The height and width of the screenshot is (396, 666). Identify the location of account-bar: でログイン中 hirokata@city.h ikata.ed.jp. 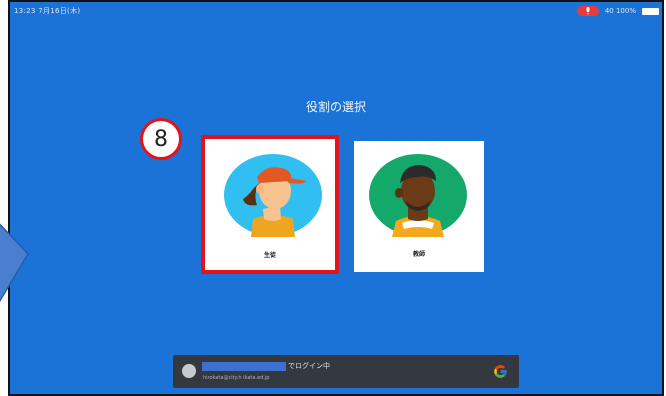
(346, 371).